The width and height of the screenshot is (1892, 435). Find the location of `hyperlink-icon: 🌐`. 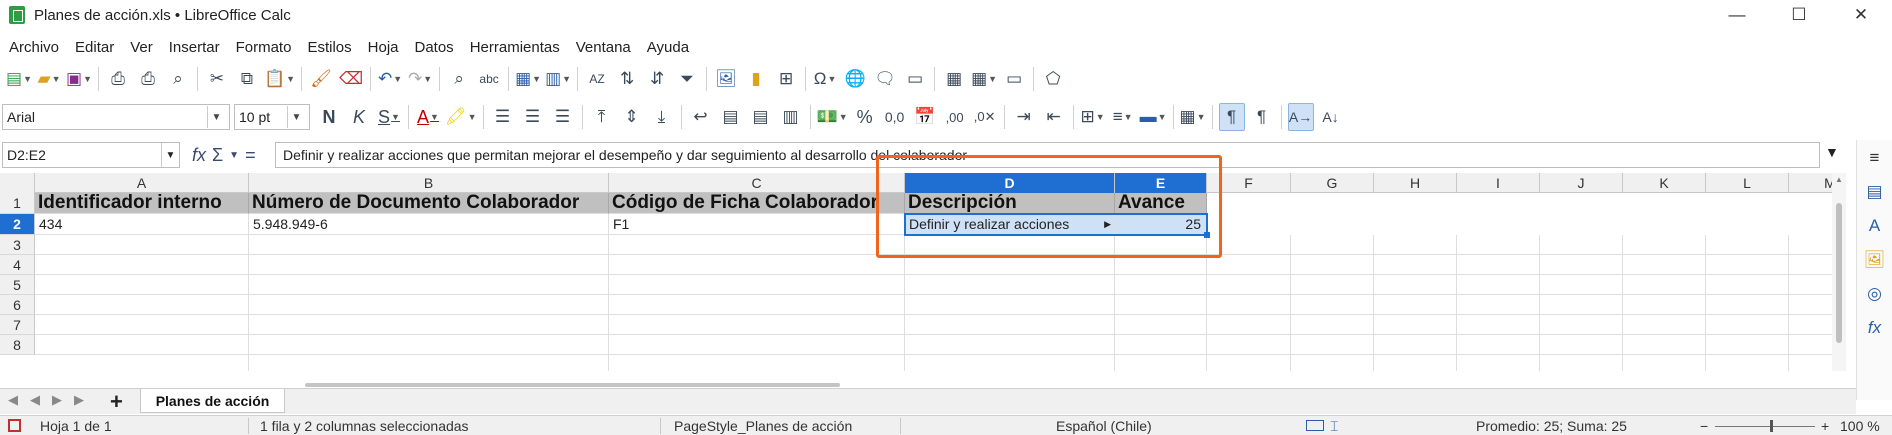

hyperlink-icon: 🌐 is located at coordinates (855, 79).